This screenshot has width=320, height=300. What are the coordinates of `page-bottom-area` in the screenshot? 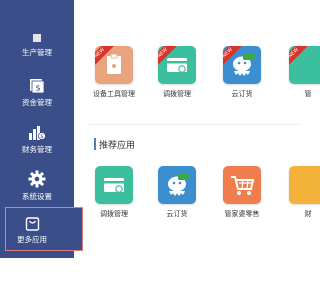 It's located at (150, 279).